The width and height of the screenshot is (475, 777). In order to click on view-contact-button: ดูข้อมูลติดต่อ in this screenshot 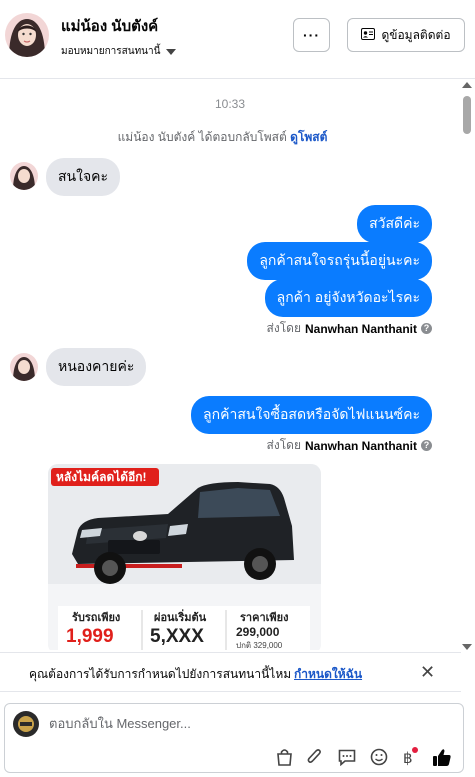, I will do `click(406, 35)`.